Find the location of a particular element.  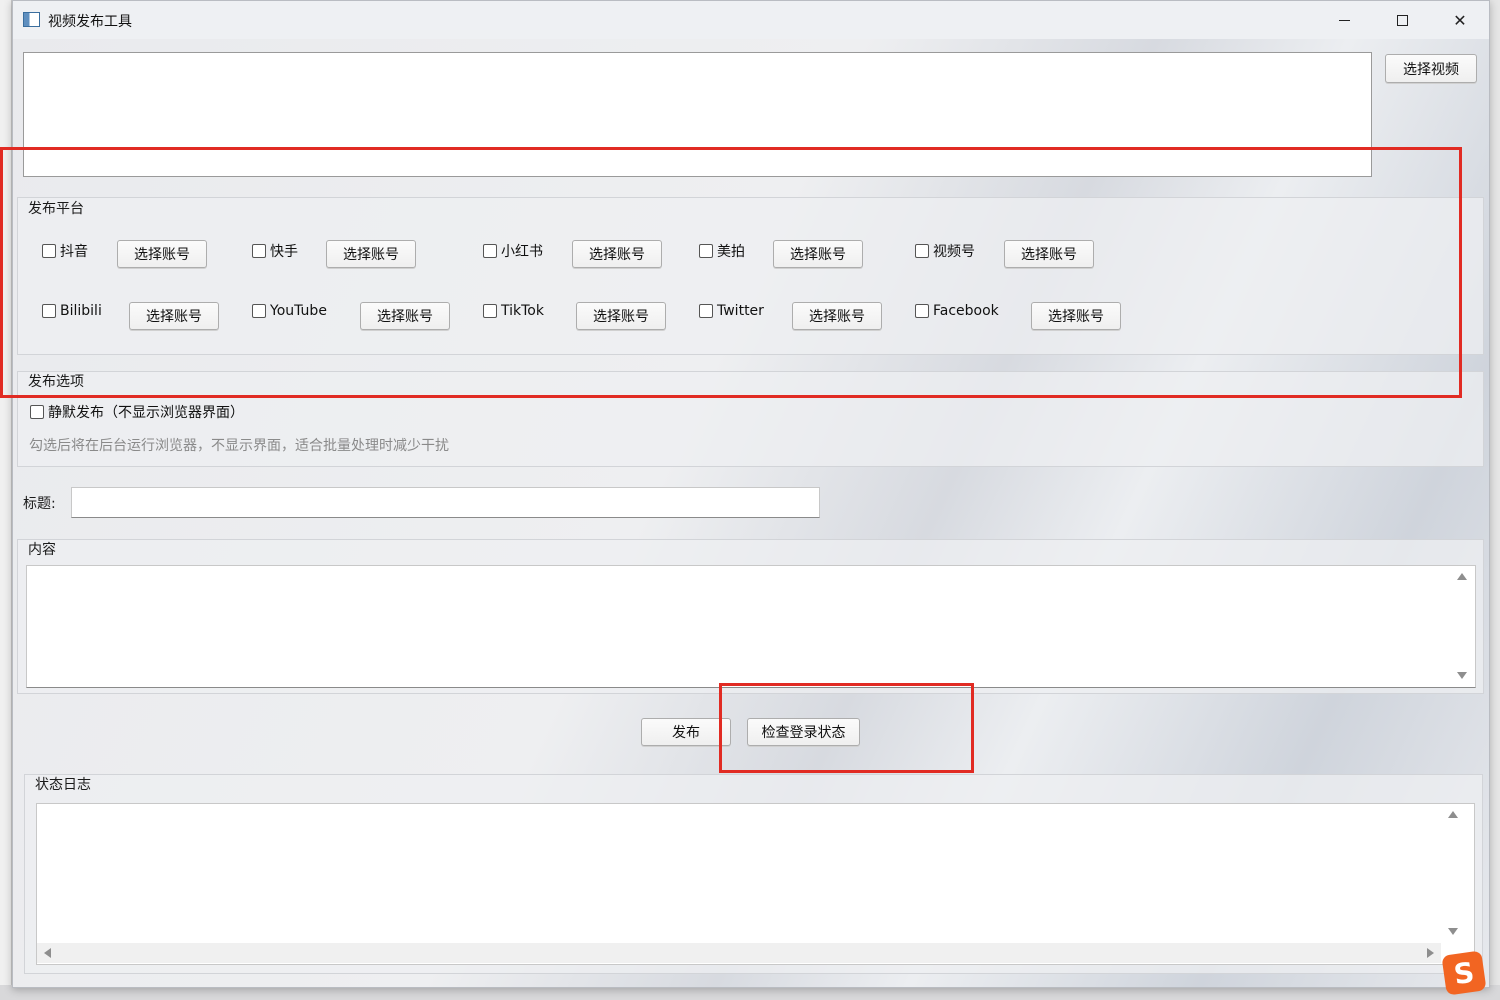

options-group-title: 发布选项 is located at coordinates (56, 382).